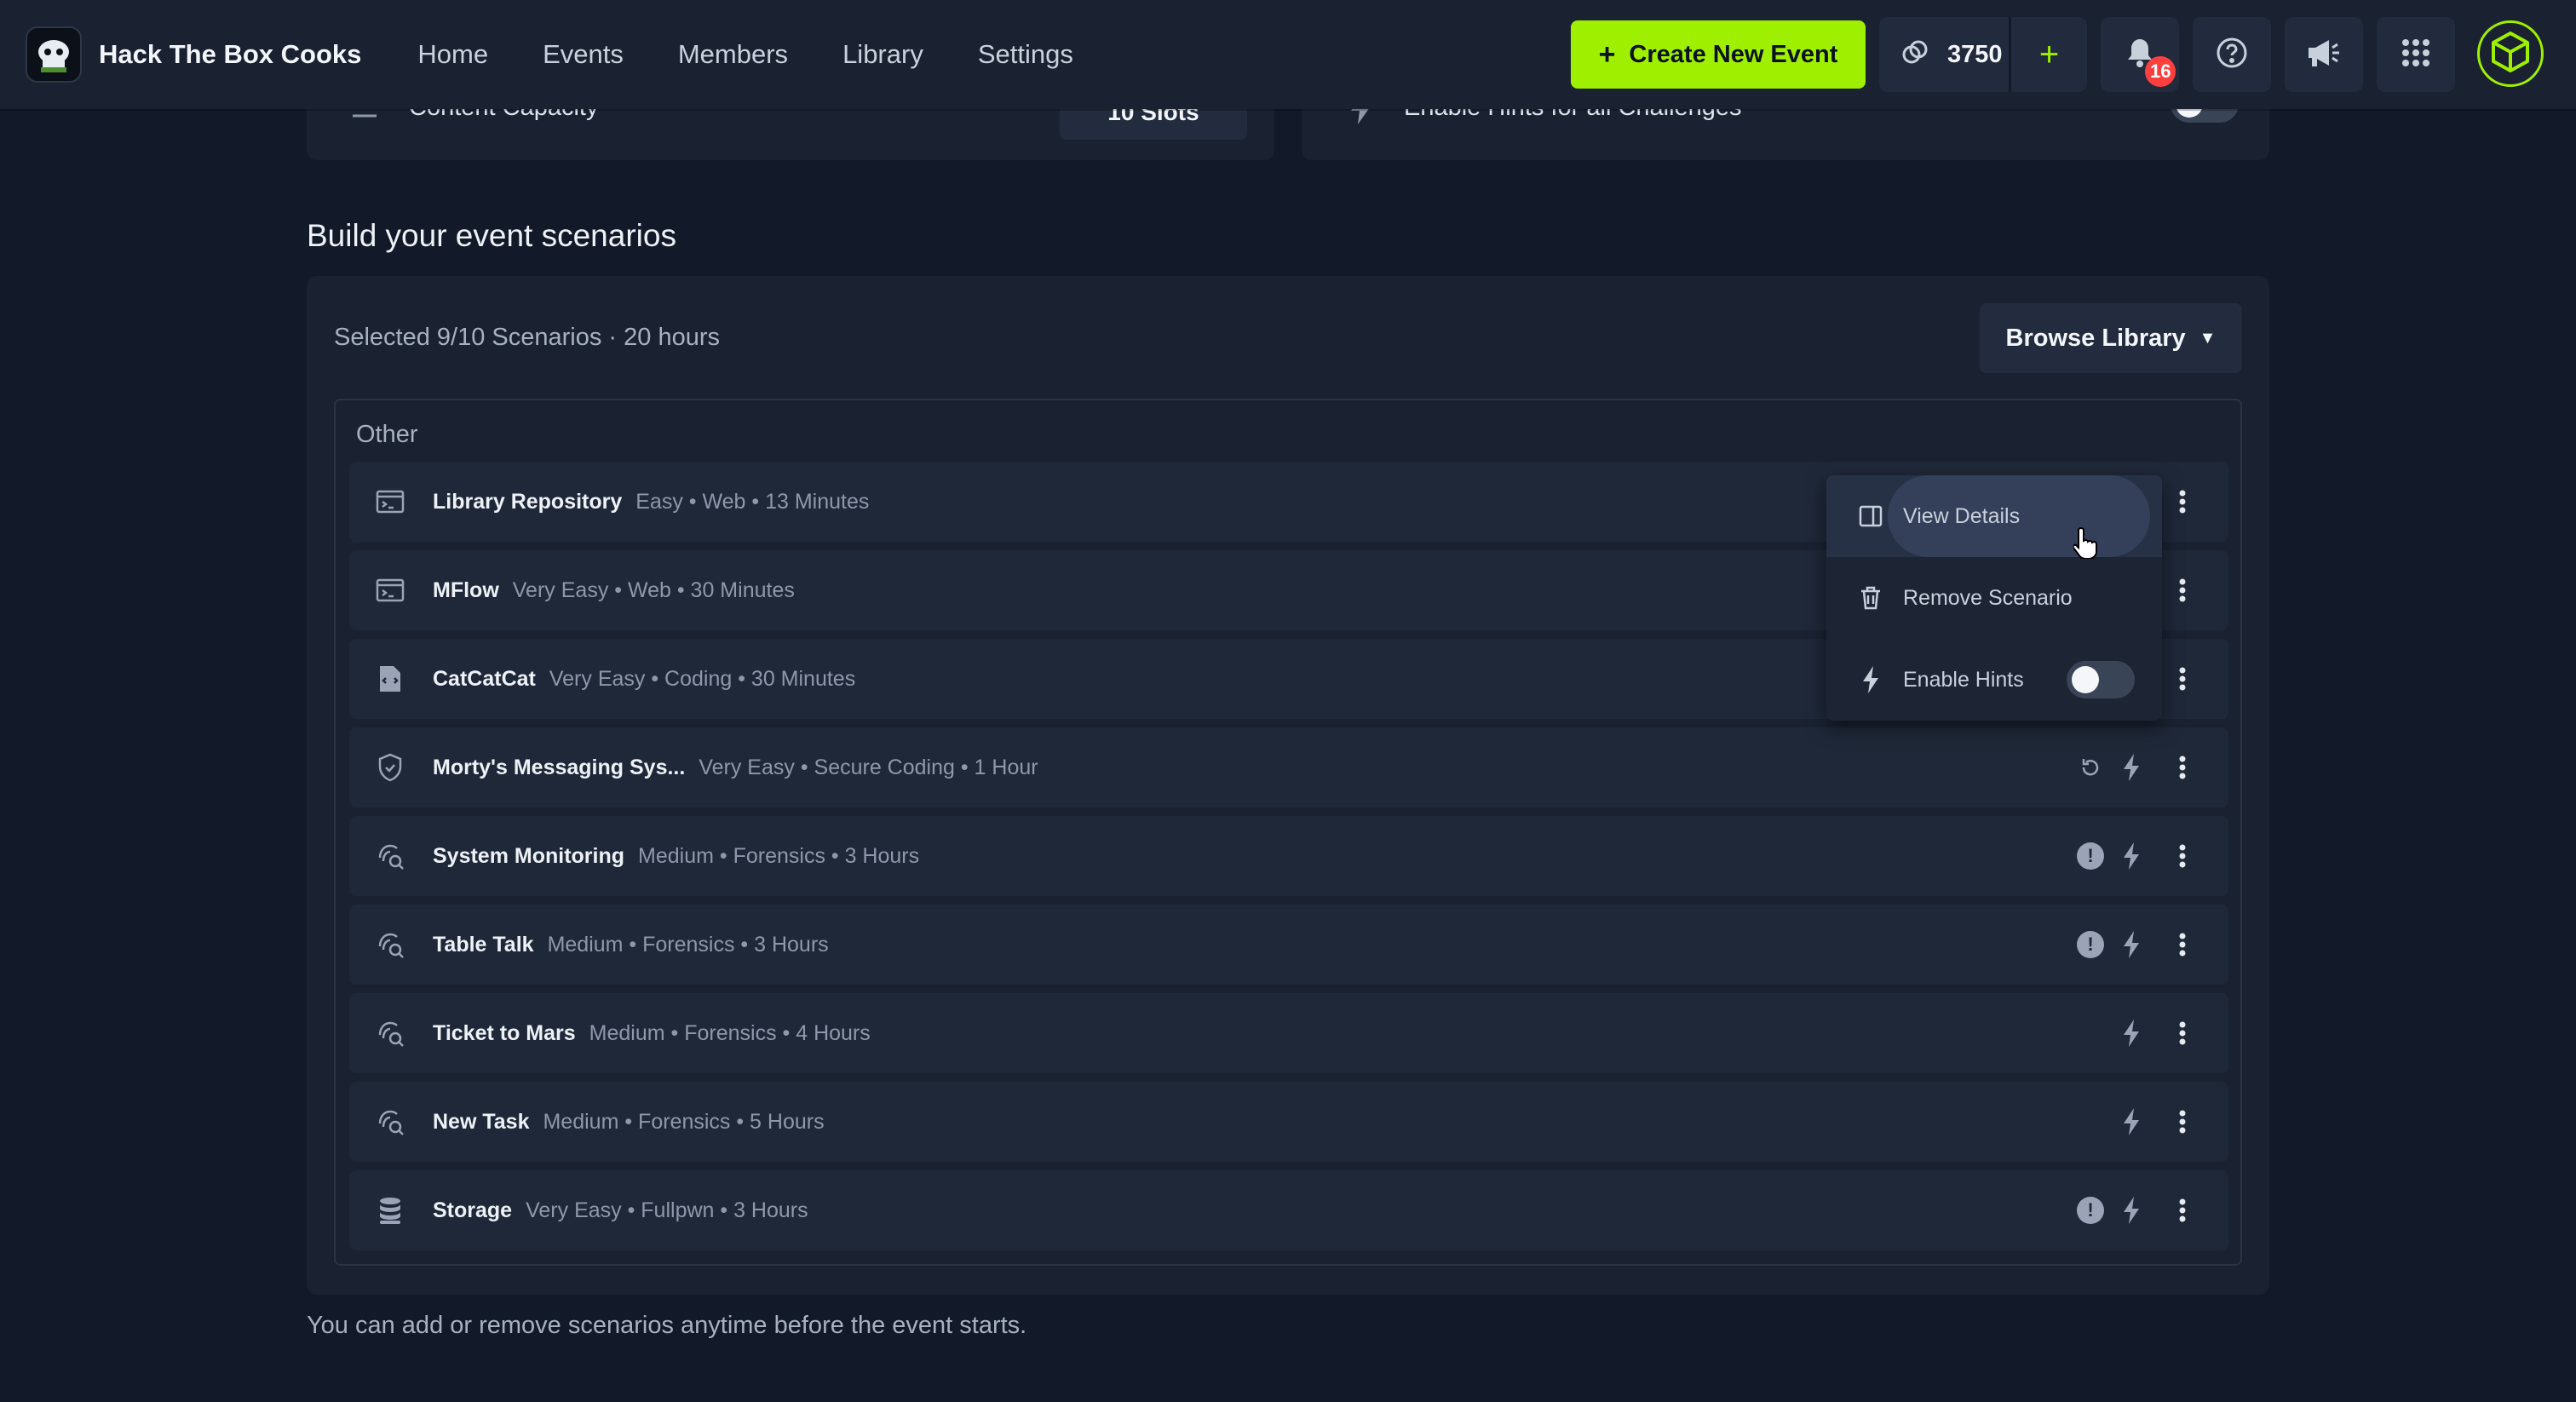 The image size is (2576, 1402). What do you see at coordinates (1988, 597) in the screenshot?
I see `remove-scenario-label: Remove Scenario` at bounding box center [1988, 597].